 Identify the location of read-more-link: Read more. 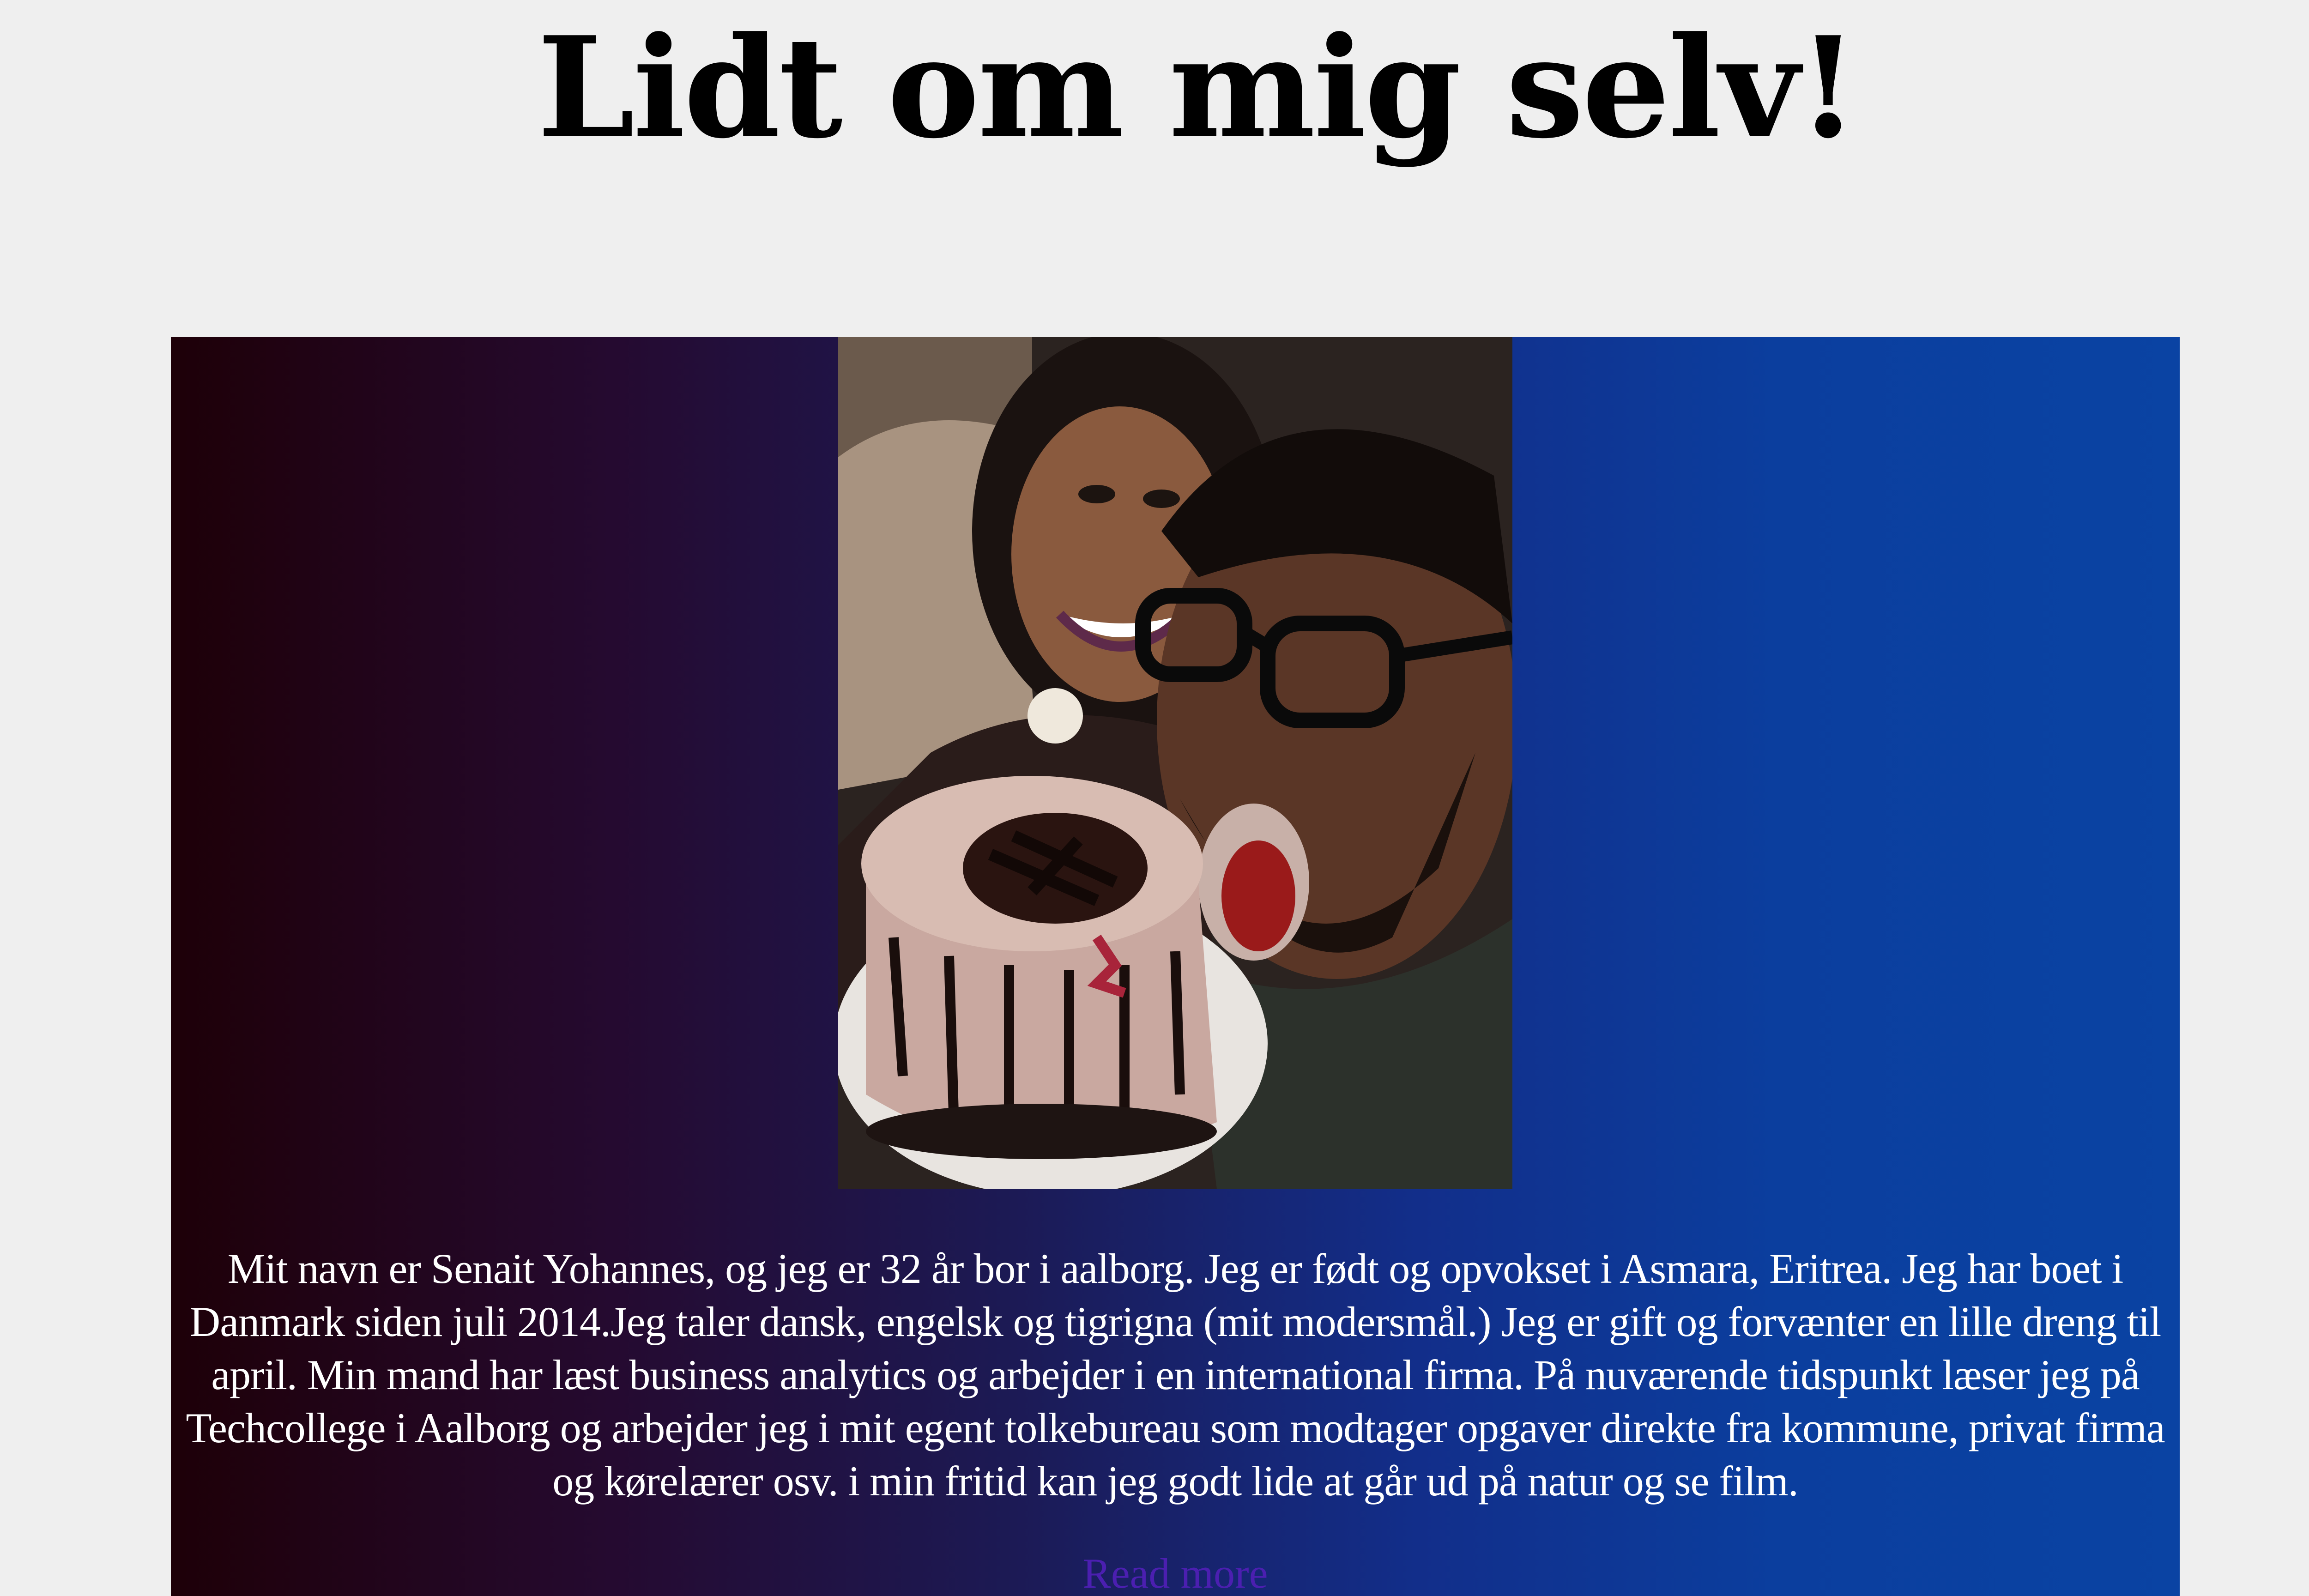
(1175, 1571).